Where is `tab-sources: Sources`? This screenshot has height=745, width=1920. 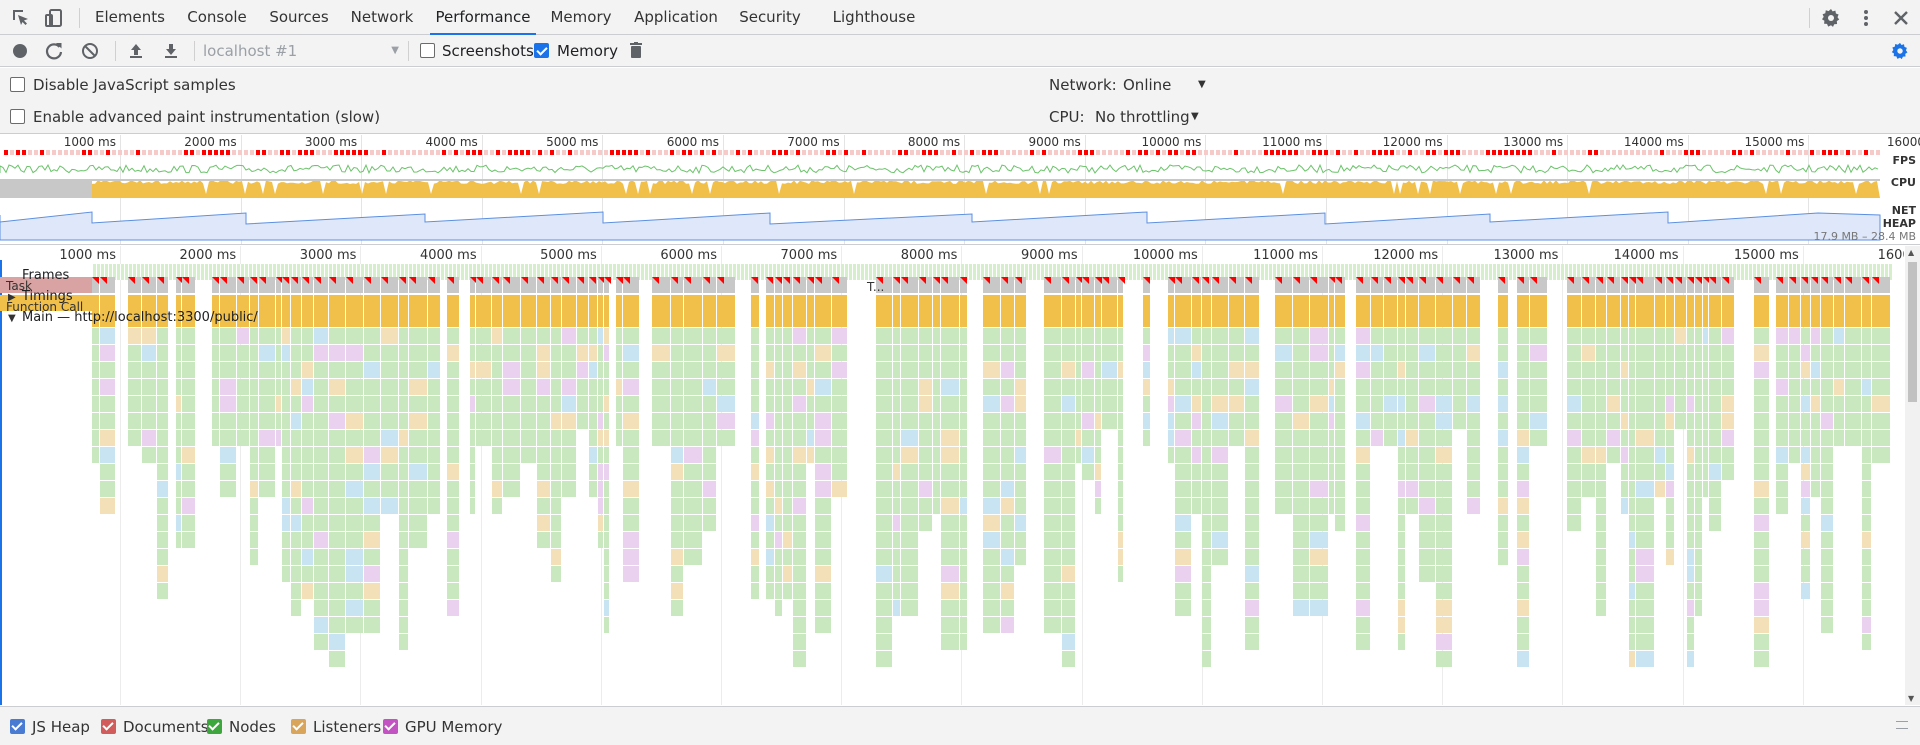
tab-sources: Sources is located at coordinates (299, 17).